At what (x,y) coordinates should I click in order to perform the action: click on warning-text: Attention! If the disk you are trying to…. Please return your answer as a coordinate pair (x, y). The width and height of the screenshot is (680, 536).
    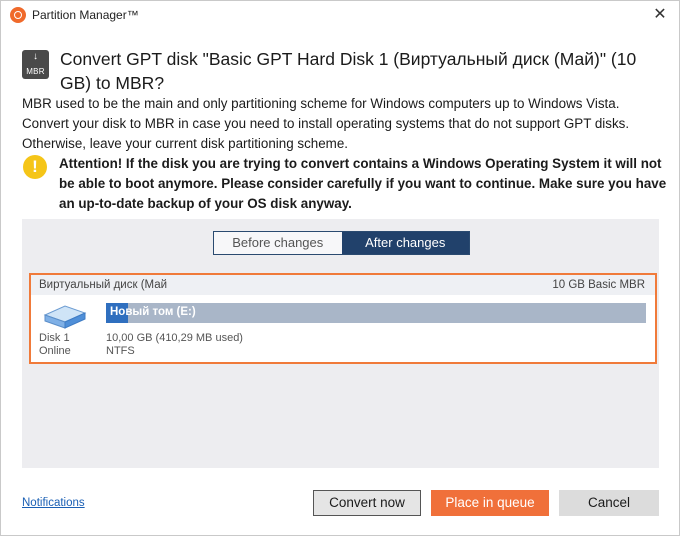
    Looking at the image, I should click on (363, 183).